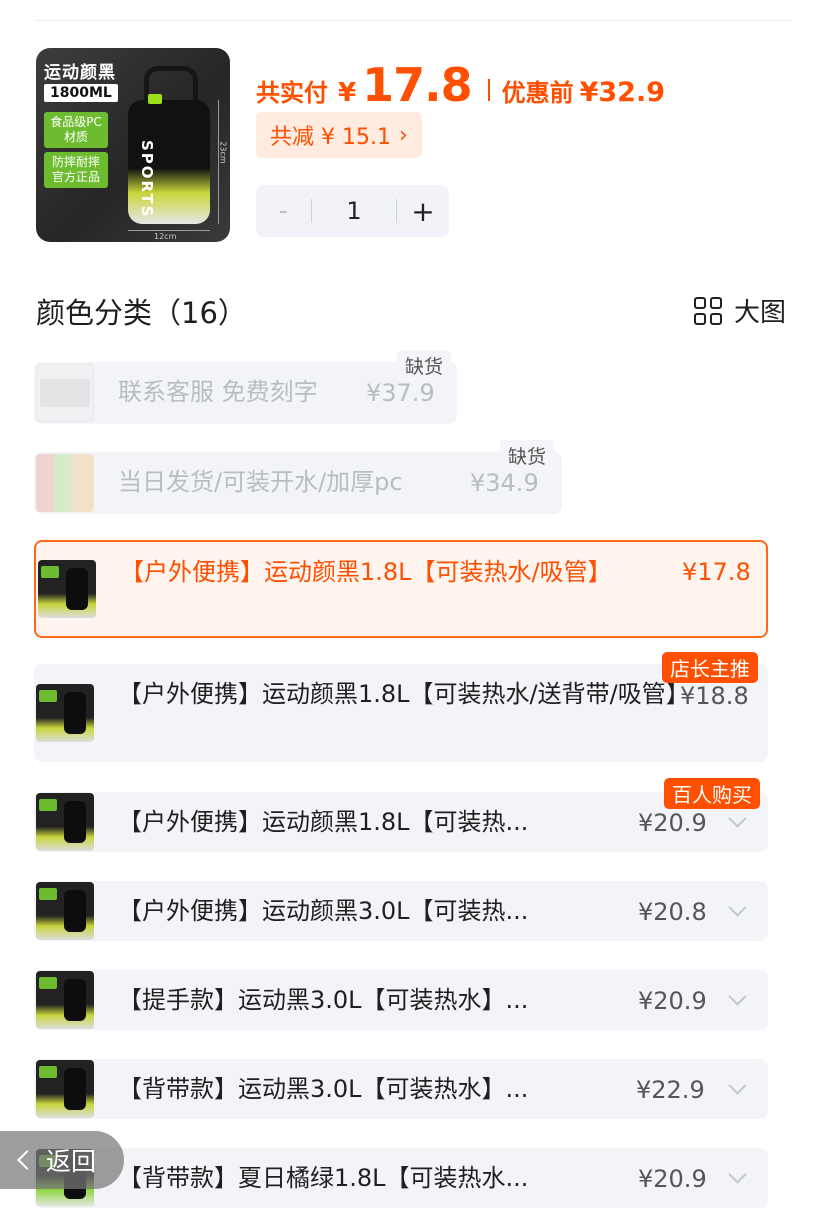 The height and width of the screenshot is (1223, 828). Describe the element at coordinates (27, 1160) in the screenshot. I see `chevron-left-icon` at that location.